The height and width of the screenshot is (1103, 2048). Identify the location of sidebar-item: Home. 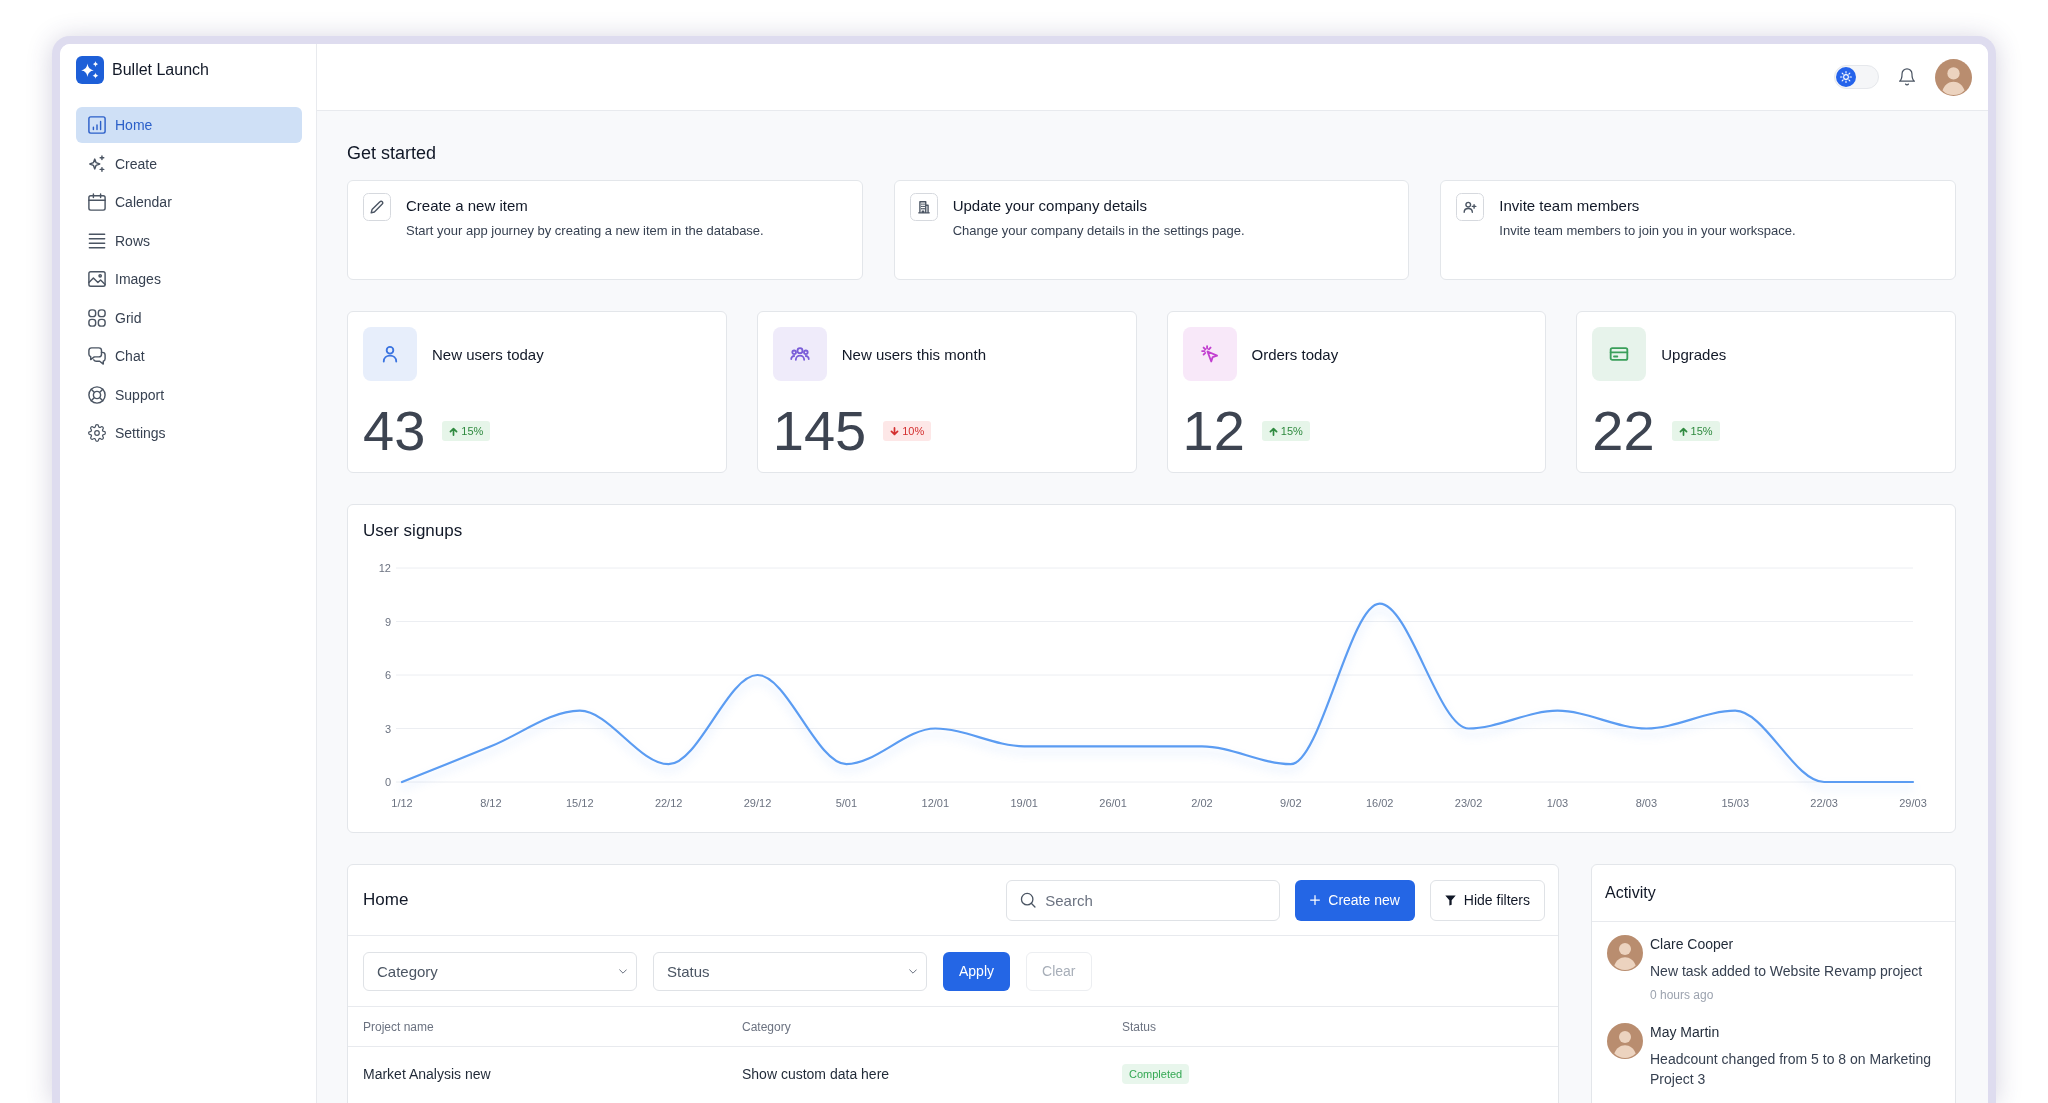
(189, 125).